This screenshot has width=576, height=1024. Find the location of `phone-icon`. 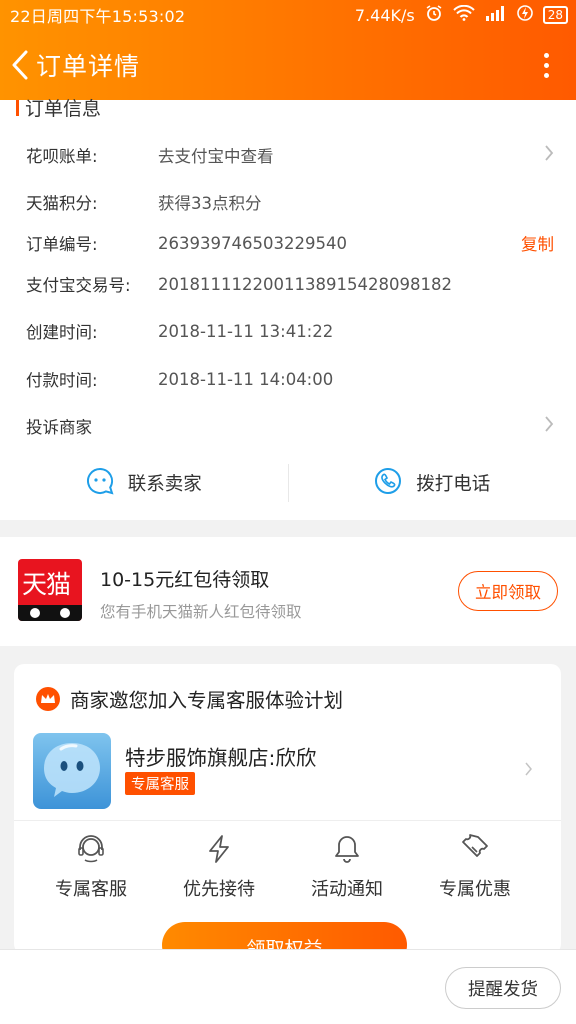

phone-icon is located at coordinates (388, 483).